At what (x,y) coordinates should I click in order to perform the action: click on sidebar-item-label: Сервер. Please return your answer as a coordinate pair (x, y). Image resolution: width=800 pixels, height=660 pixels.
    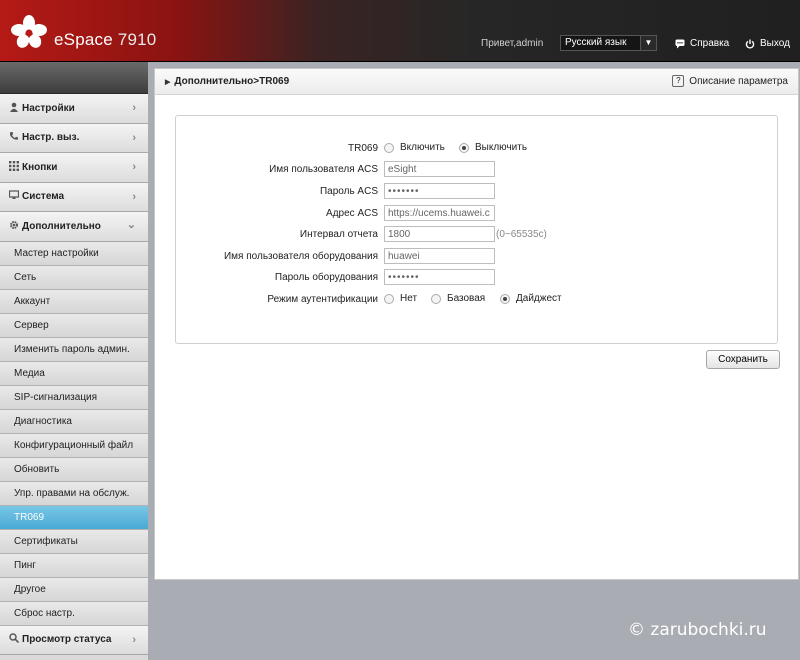
    Looking at the image, I should click on (31, 325).